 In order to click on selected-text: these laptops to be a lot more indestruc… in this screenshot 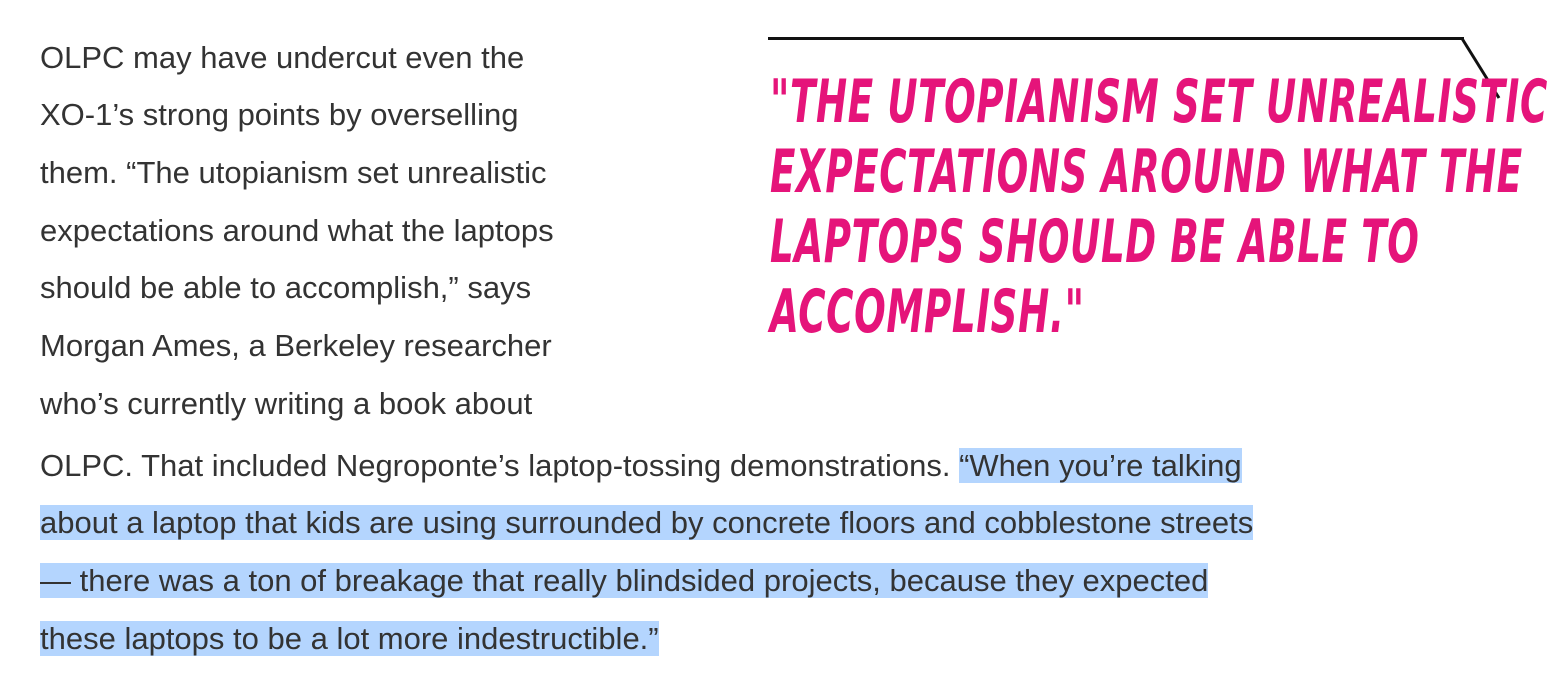, I will do `click(349, 638)`.